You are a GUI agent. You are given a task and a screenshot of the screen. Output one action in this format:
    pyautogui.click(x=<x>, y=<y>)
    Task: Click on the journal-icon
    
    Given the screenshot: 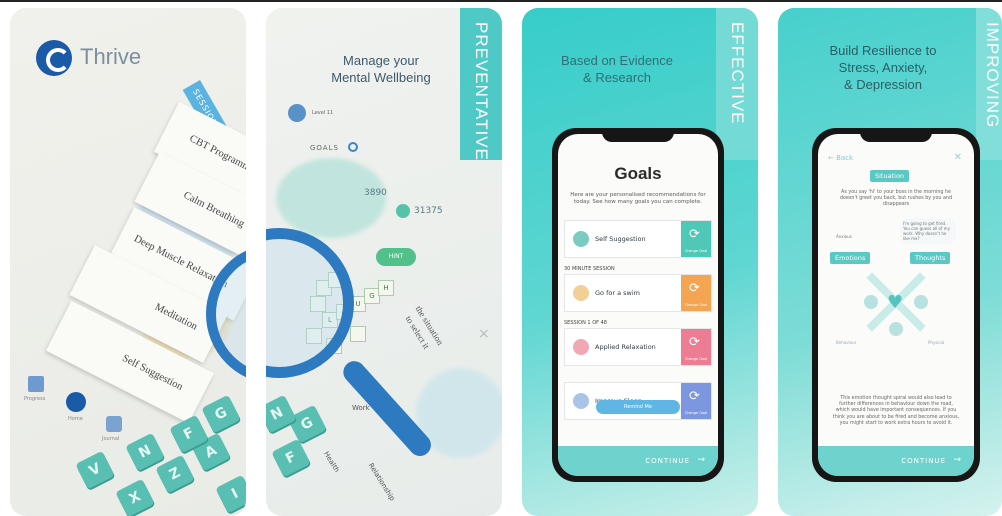 What is the action you would take?
    pyautogui.click(x=114, y=424)
    